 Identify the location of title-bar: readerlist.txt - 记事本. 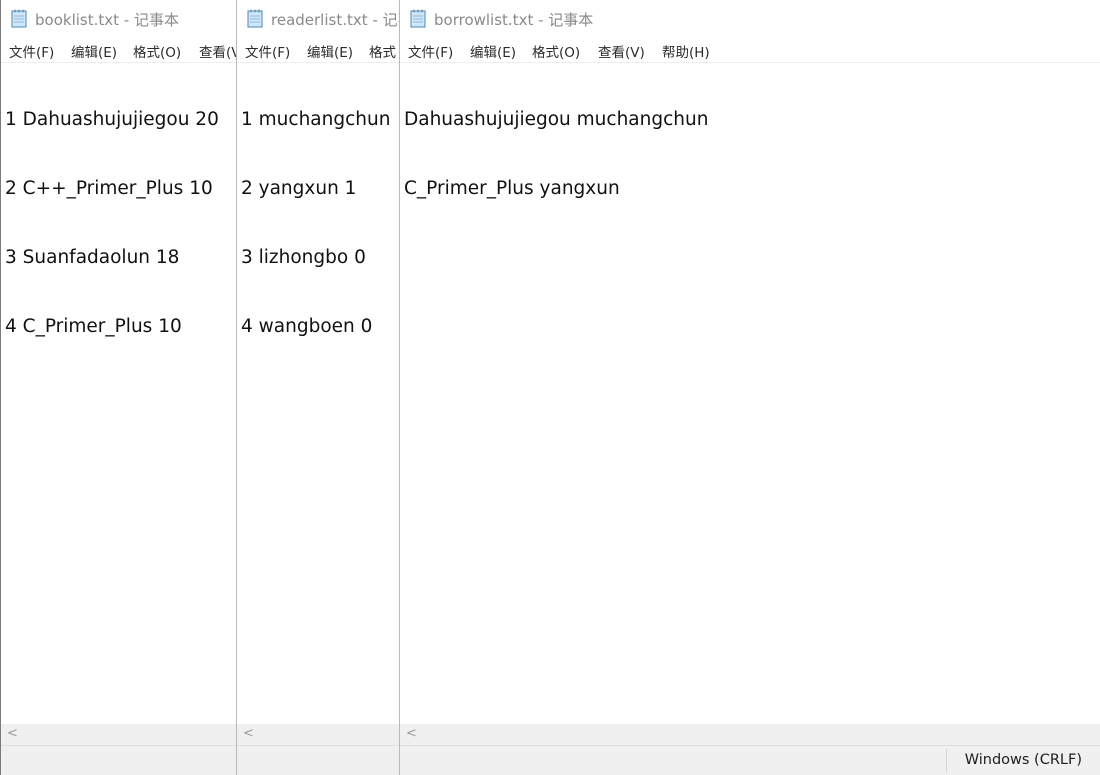
(319, 18).